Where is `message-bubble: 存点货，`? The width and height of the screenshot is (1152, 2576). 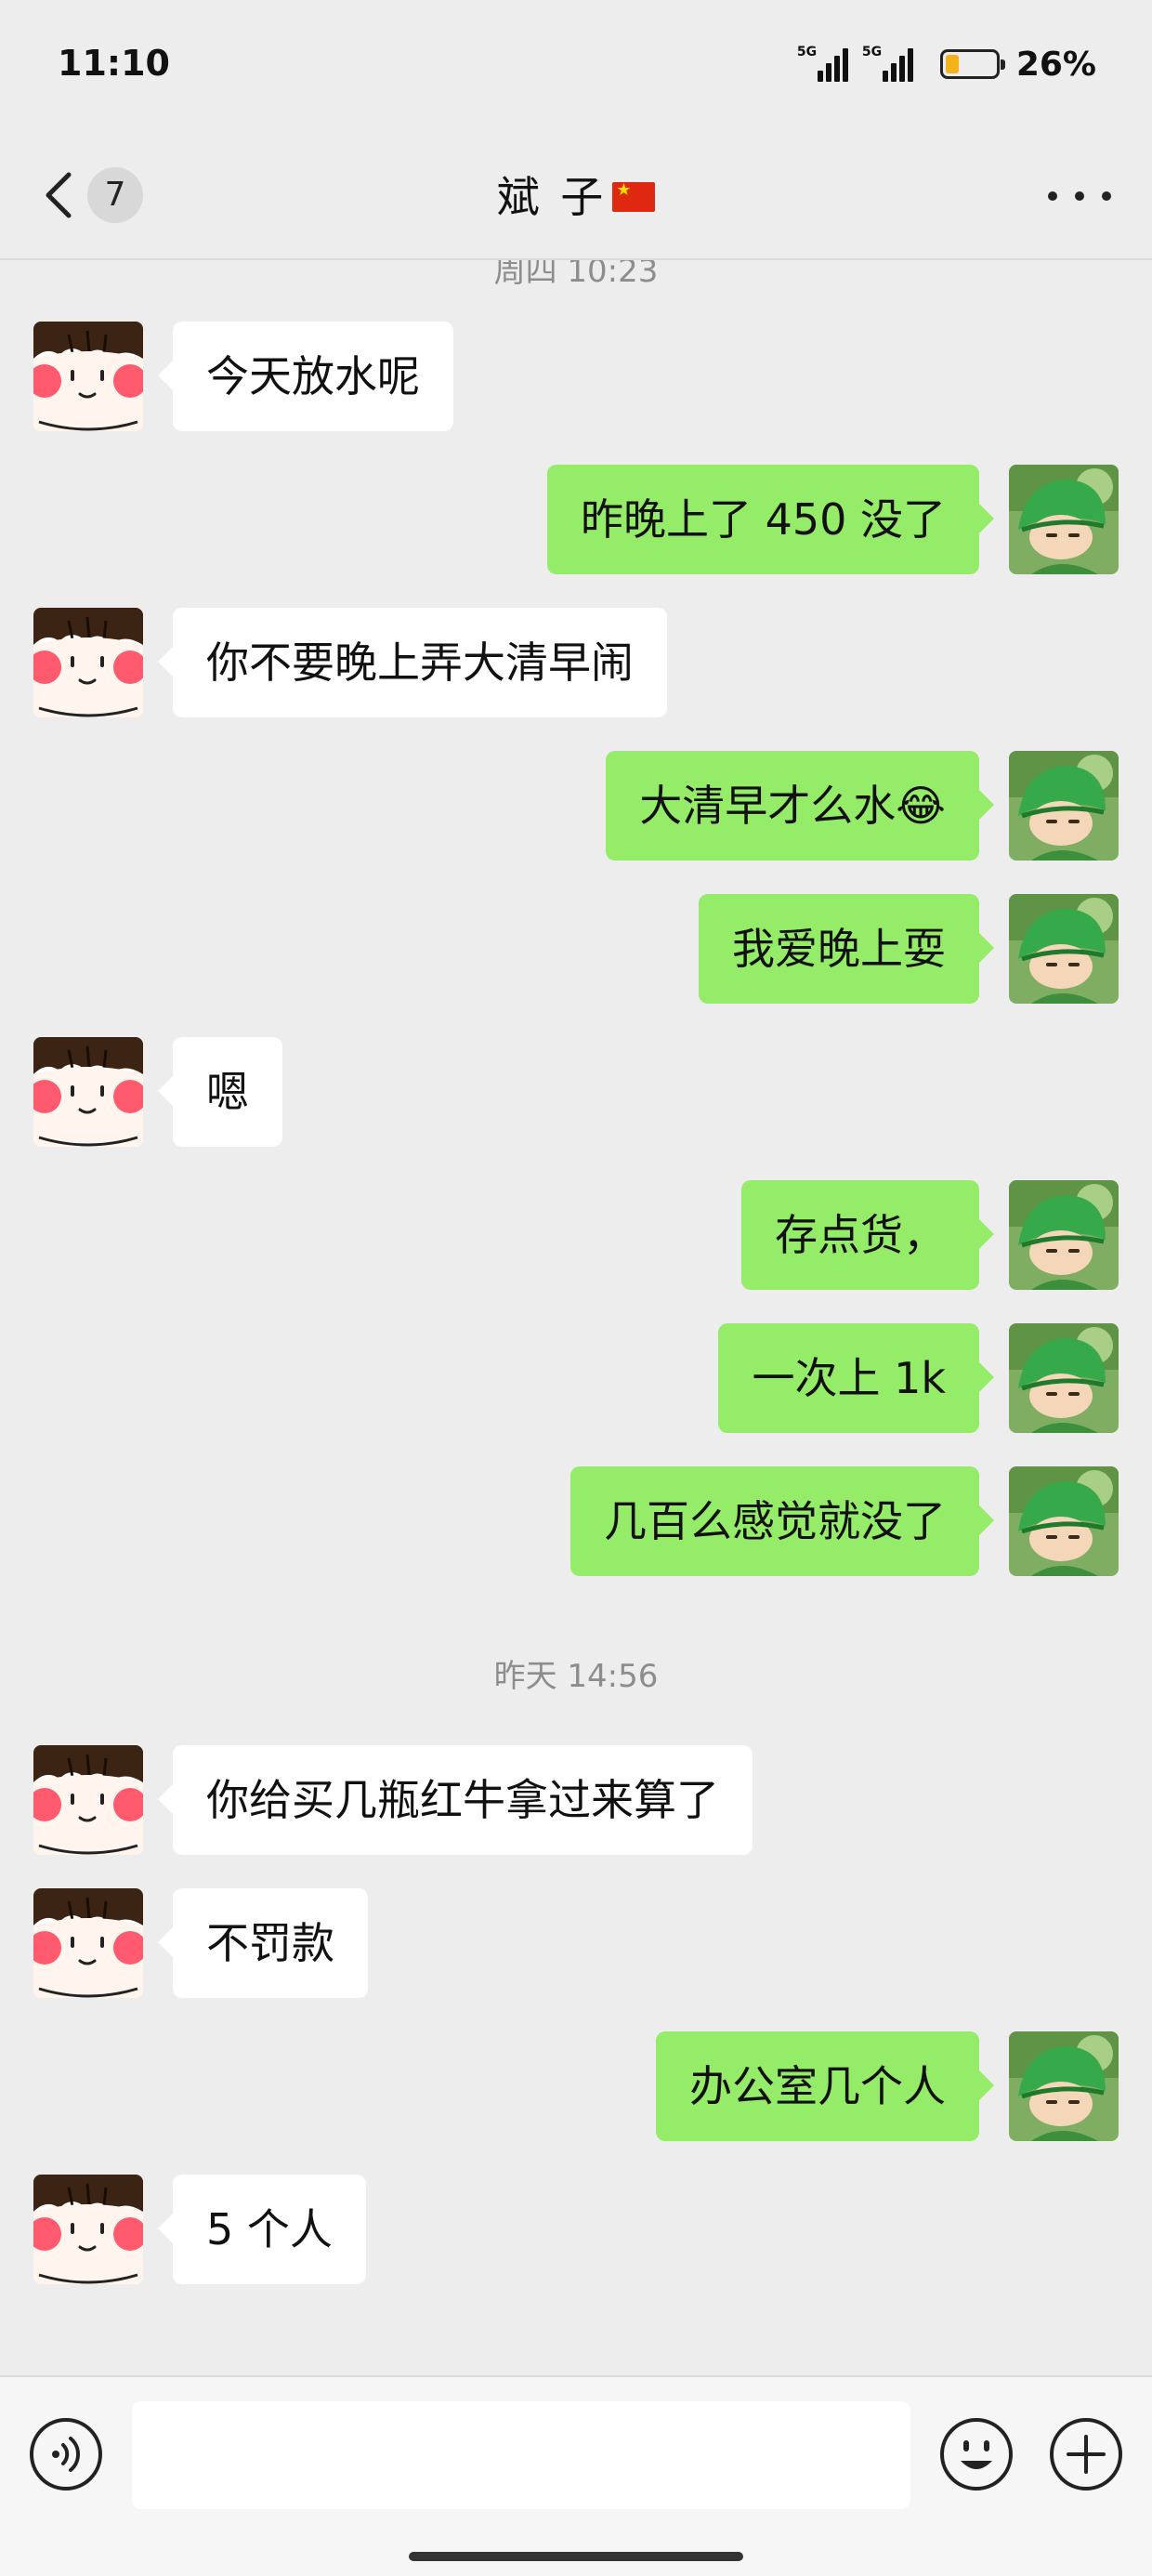
message-bubble: 存点货， is located at coordinates (867, 1235).